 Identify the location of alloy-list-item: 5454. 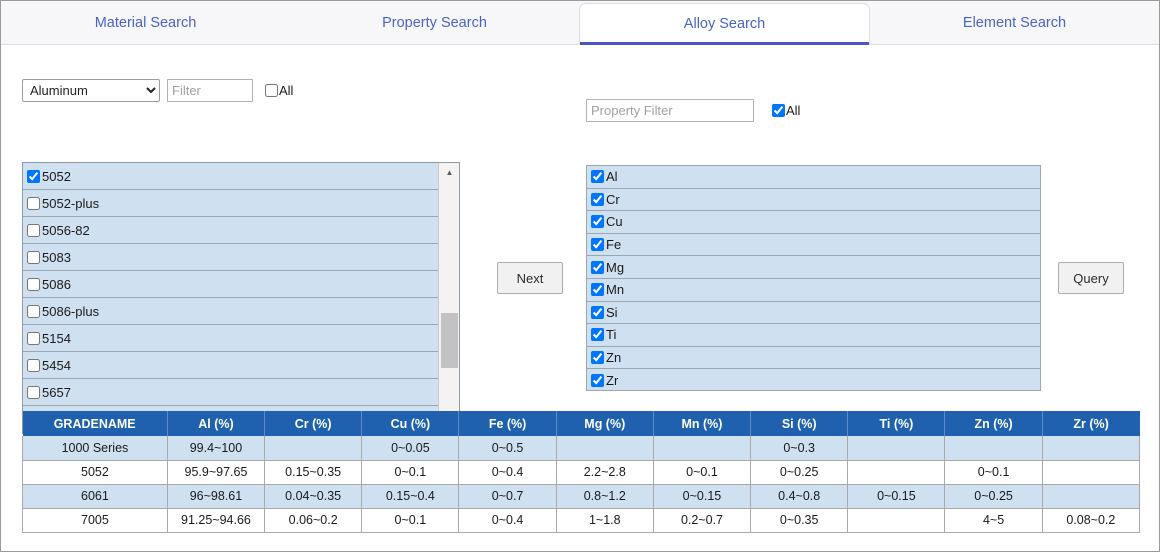
(230, 365).